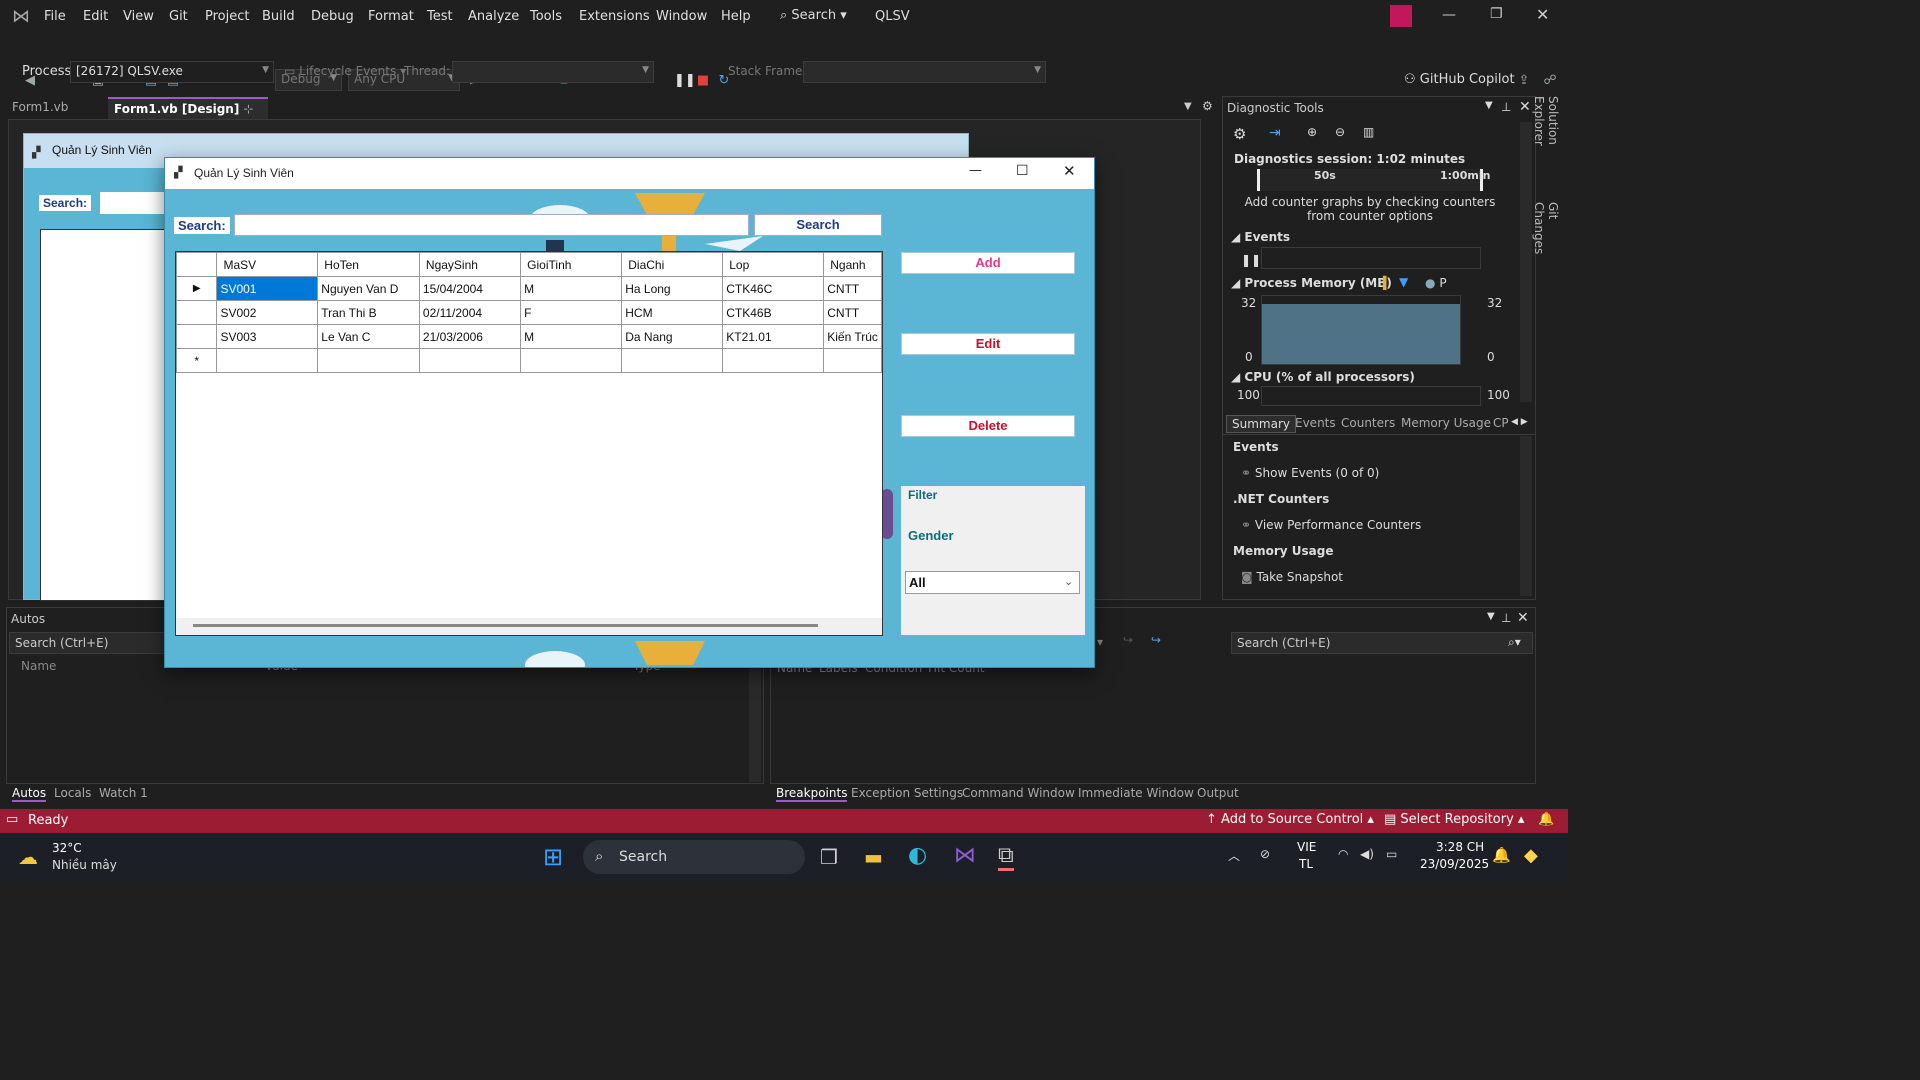  Describe the element at coordinates (852, 312) in the screenshot. I see `cell-nganh: CNTT` at that location.